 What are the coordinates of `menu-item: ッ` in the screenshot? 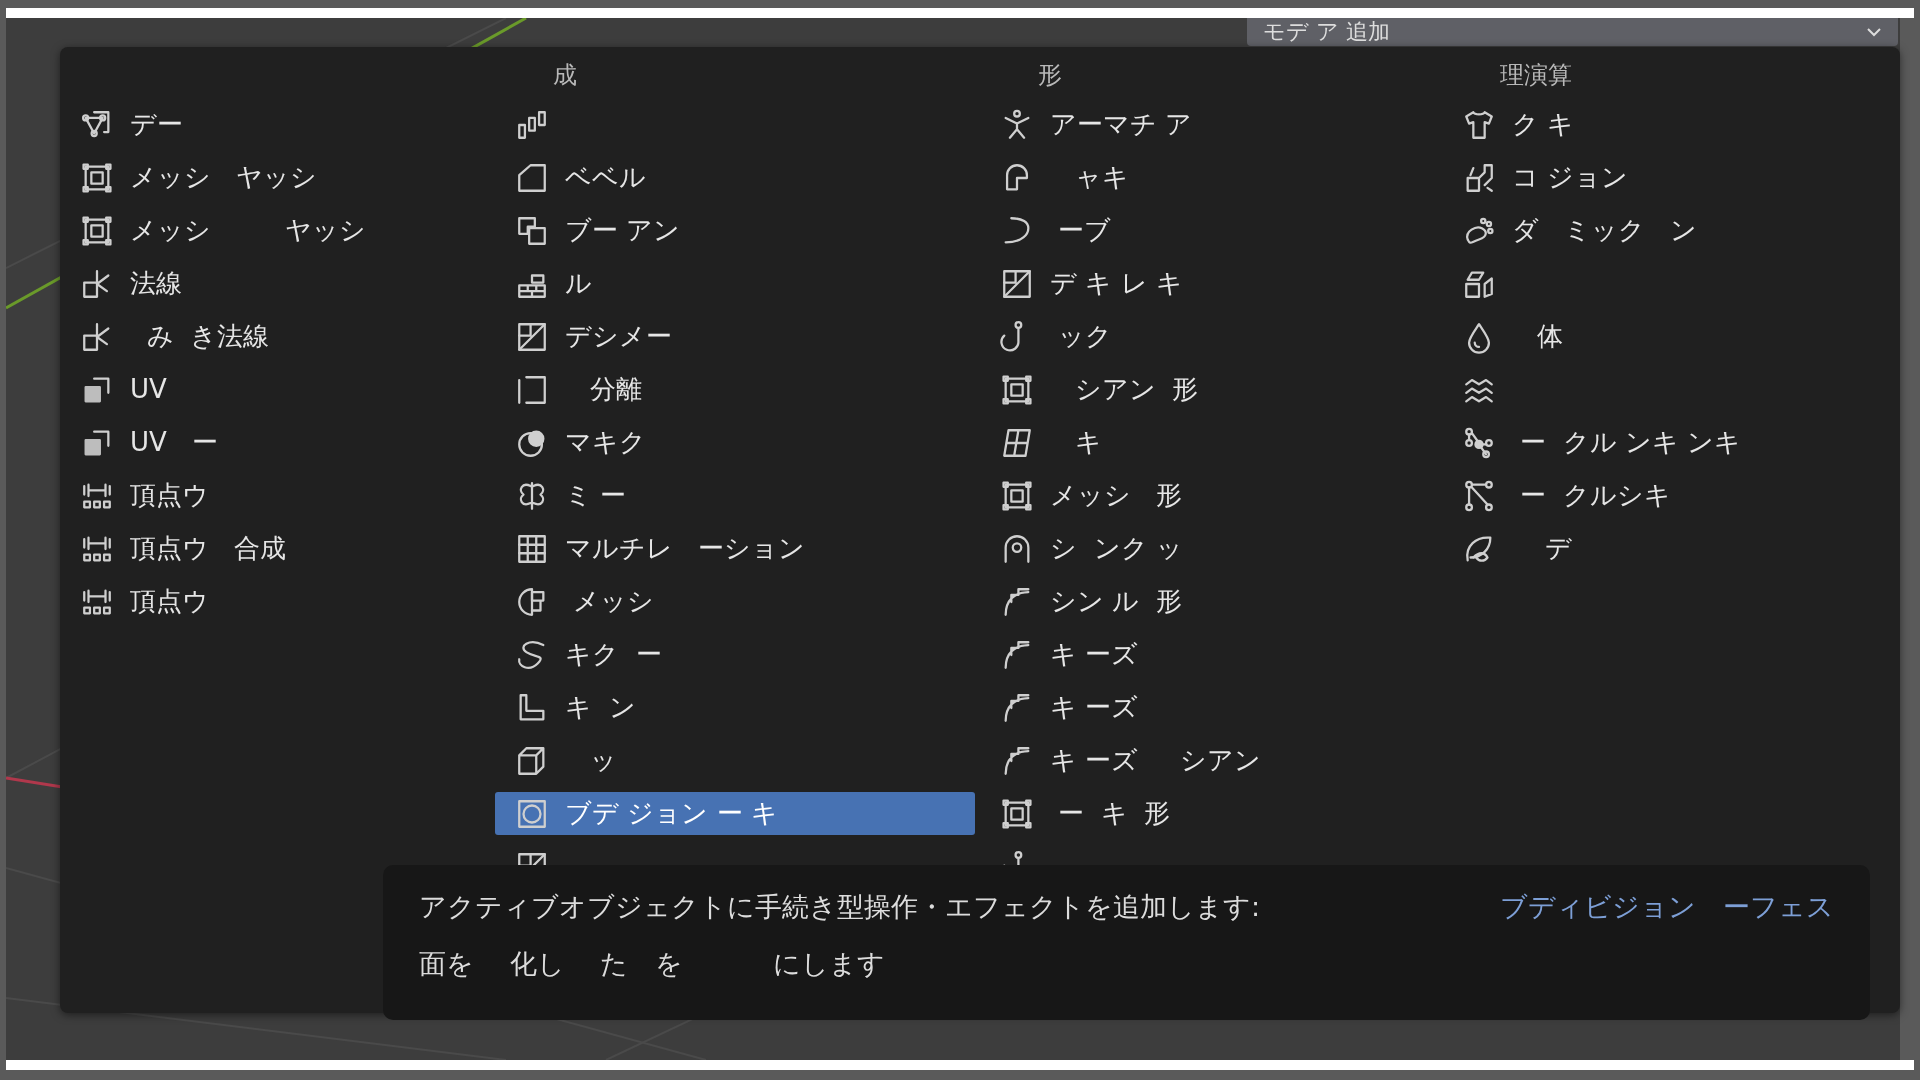 It's located at (735, 760).